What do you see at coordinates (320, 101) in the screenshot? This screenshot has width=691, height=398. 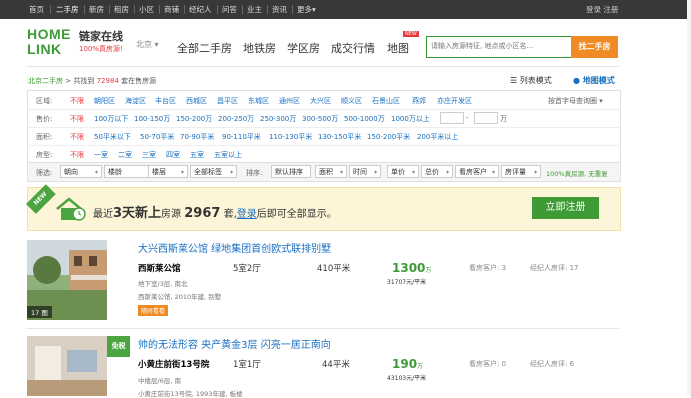 I see `filter-area-option: 大兴区` at bounding box center [320, 101].